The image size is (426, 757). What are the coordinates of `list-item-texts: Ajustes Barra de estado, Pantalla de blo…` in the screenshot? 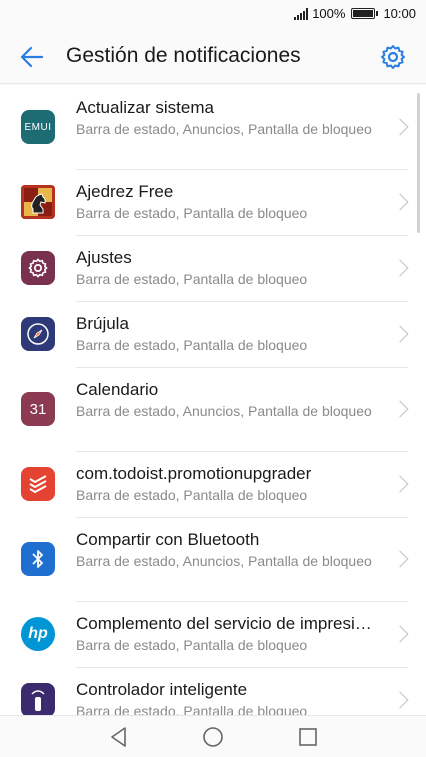 It's located at (231, 268).